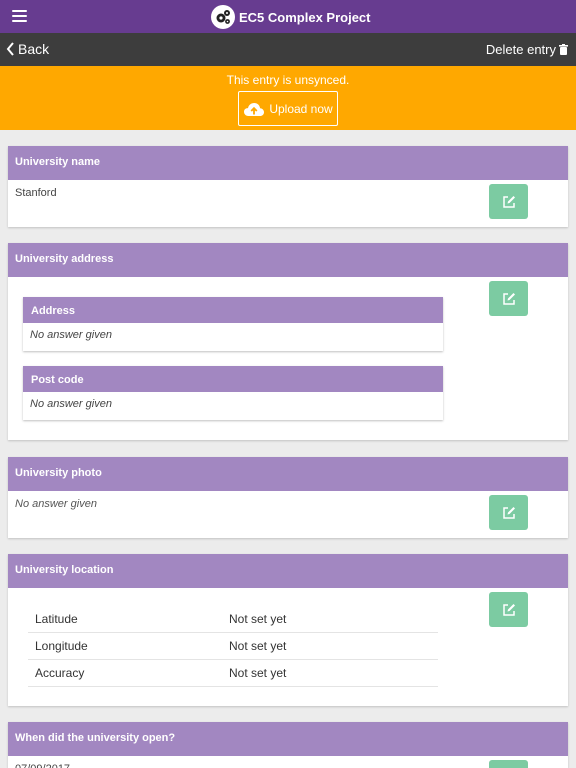 This screenshot has height=768, width=576. Describe the element at coordinates (233, 393) in the screenshot. I see `group-field-post-code: Post code No answer given` at that location.